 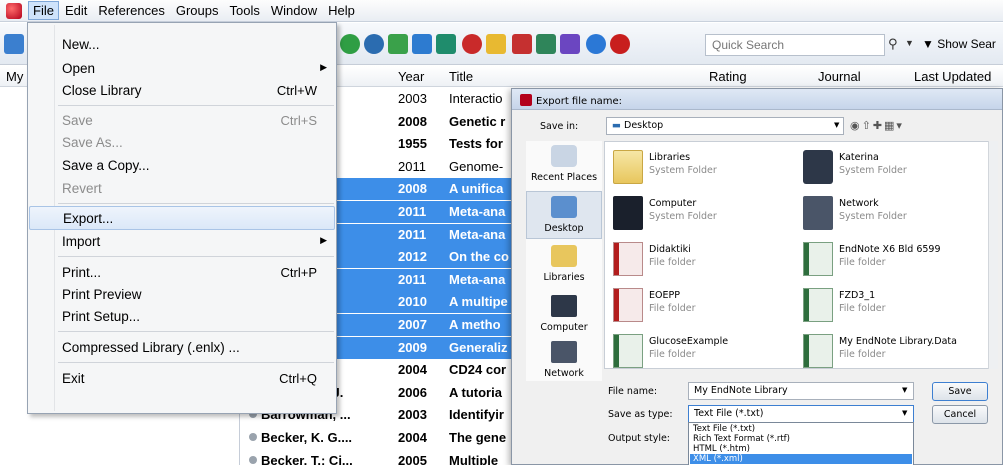 I want to click on file-type: System Folder, so click(x=873, y=170).